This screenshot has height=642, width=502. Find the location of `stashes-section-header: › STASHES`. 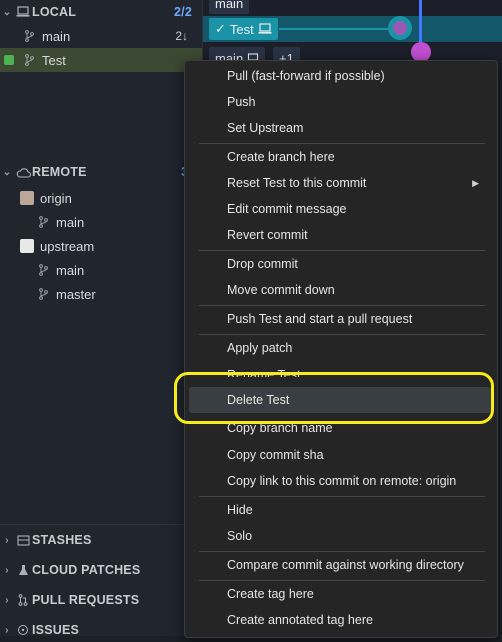

stashes-section-header: › STASHES is located at coordinates (101, 540).